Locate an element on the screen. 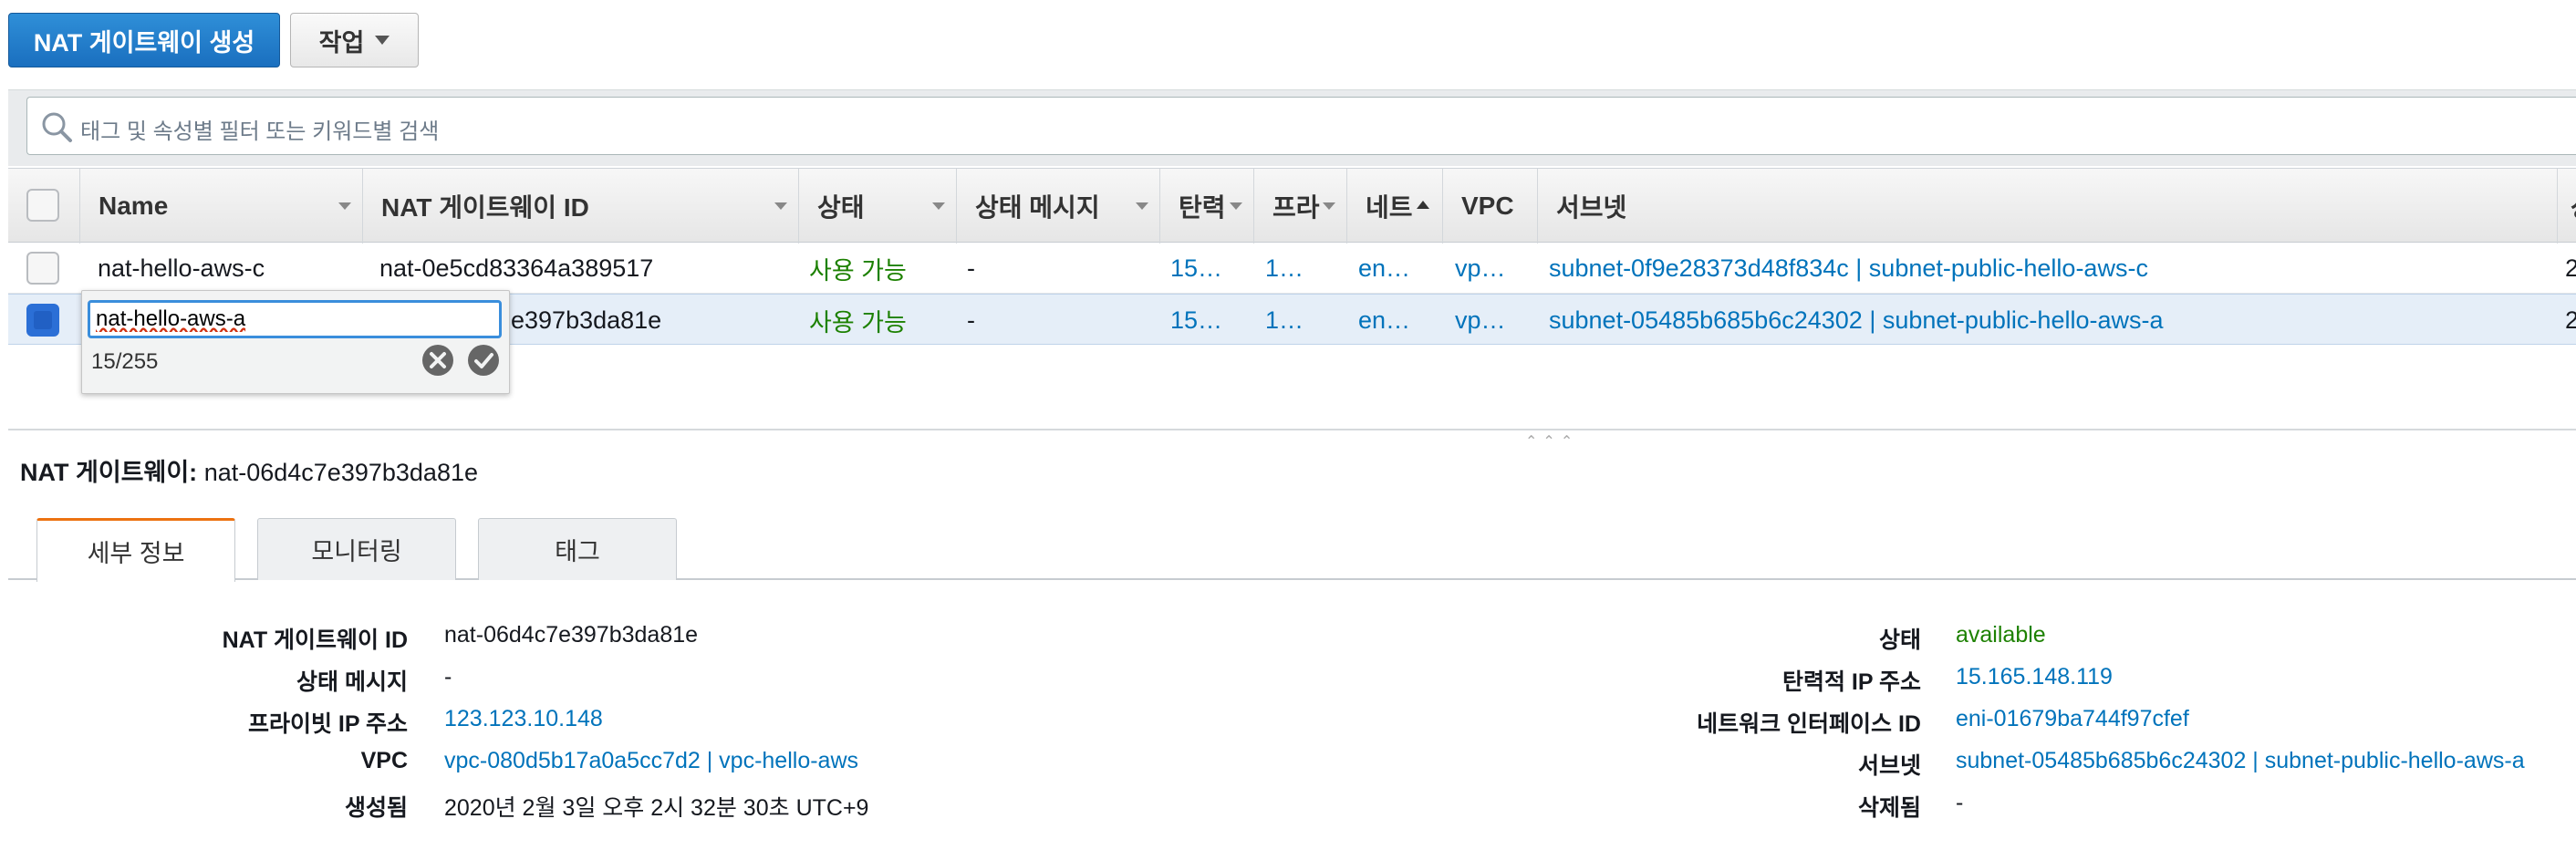 This screenshot has width=2576, height=850. column-header-network-interface: 네트 is located at coordinates (1394, 206).